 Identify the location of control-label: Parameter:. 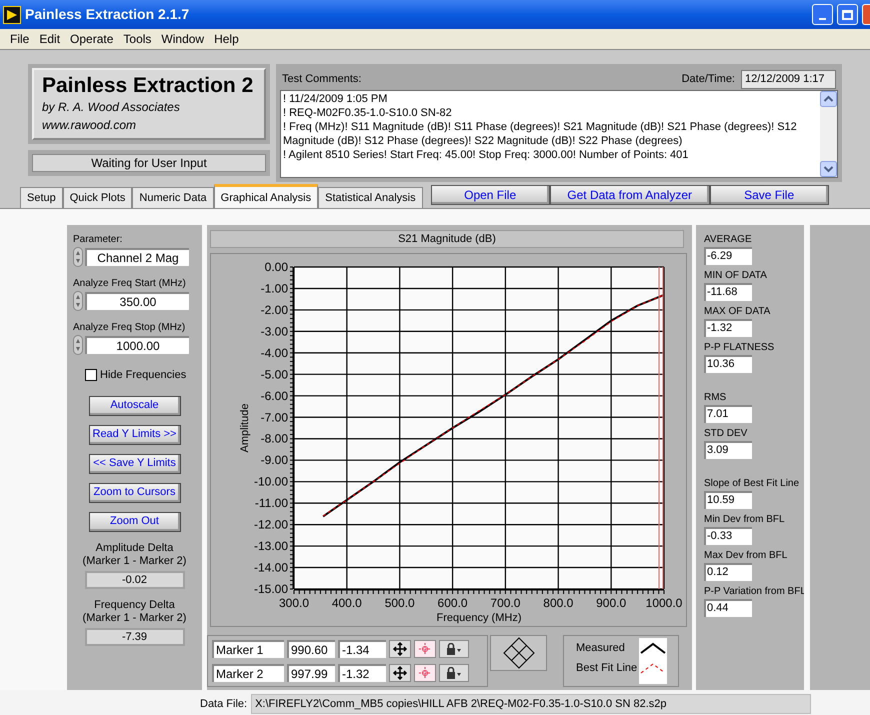
(98, 240).